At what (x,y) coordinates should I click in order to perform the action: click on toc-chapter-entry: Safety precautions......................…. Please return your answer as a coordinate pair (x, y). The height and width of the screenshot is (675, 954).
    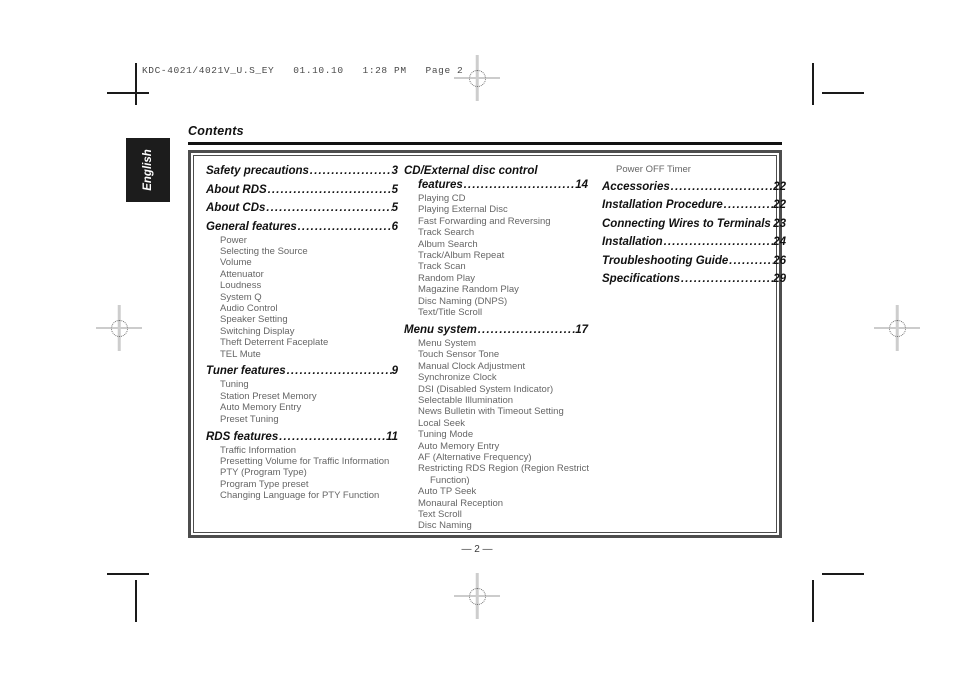
    Looking at the image, I should click on (302, 171).